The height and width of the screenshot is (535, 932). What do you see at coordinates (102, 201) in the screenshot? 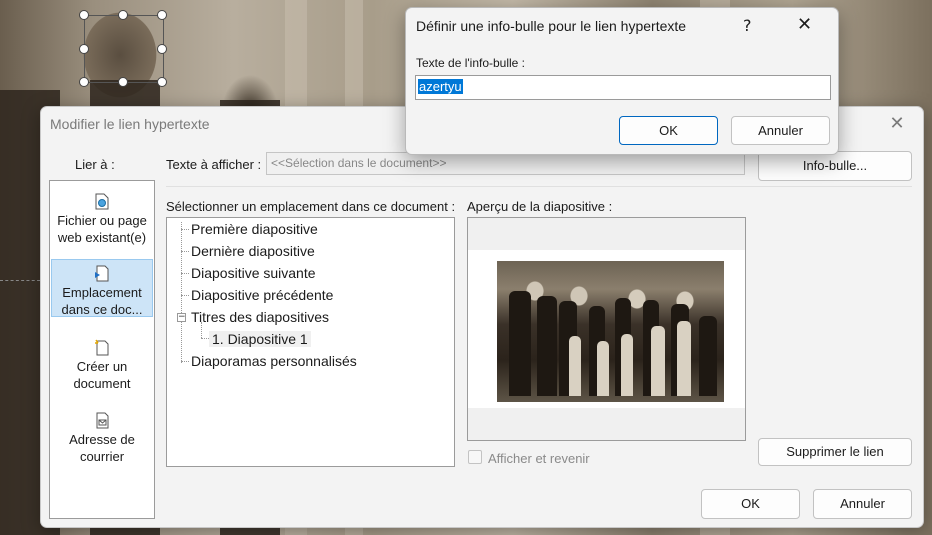
I see `web-page-icon` at bounding box center [102, 201].